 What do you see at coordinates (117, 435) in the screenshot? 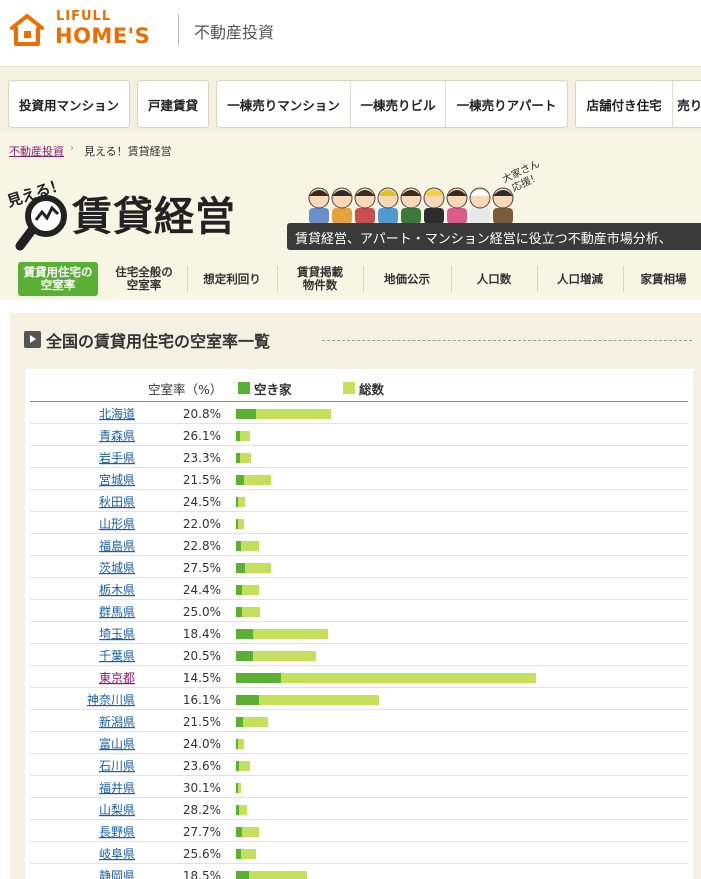
I see `prefecture-link: 青森県` at bounding box center [117, 435].